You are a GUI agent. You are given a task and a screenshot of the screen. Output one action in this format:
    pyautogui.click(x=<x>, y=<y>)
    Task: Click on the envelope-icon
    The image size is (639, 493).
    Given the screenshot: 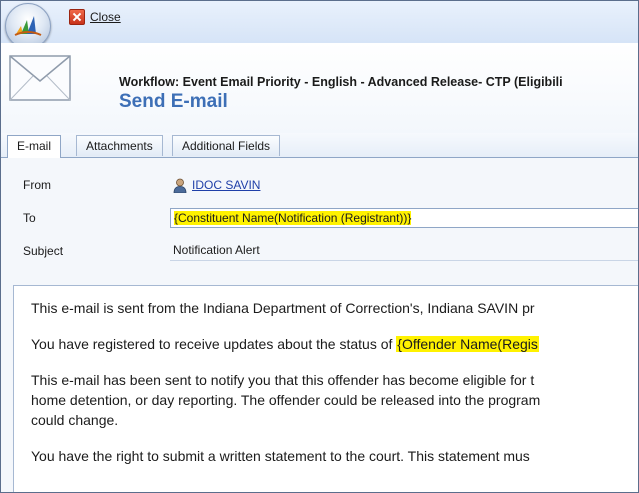 What is the action you would take?
    pyautogui.click(x=40, y=78)
    